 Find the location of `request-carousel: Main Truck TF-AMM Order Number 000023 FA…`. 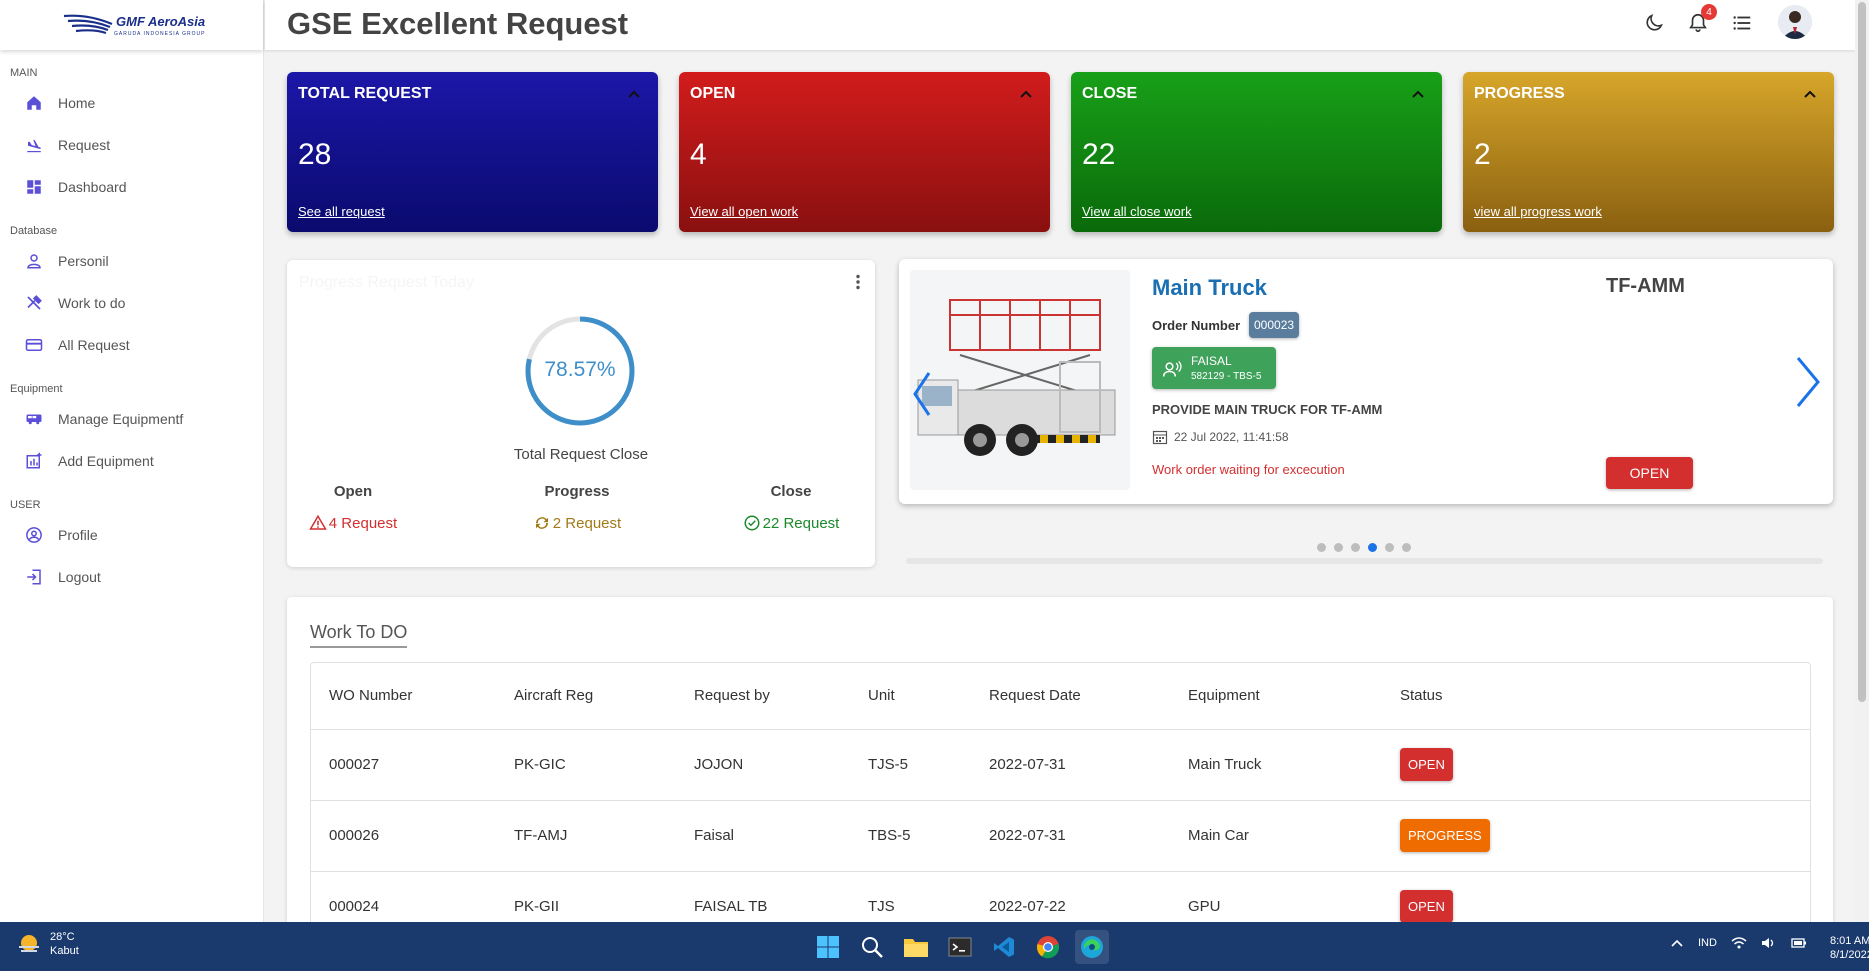

request-carousel: Main Truck TF-AMM Order Number 000023 FA… is located at coordinates (1366, 381).